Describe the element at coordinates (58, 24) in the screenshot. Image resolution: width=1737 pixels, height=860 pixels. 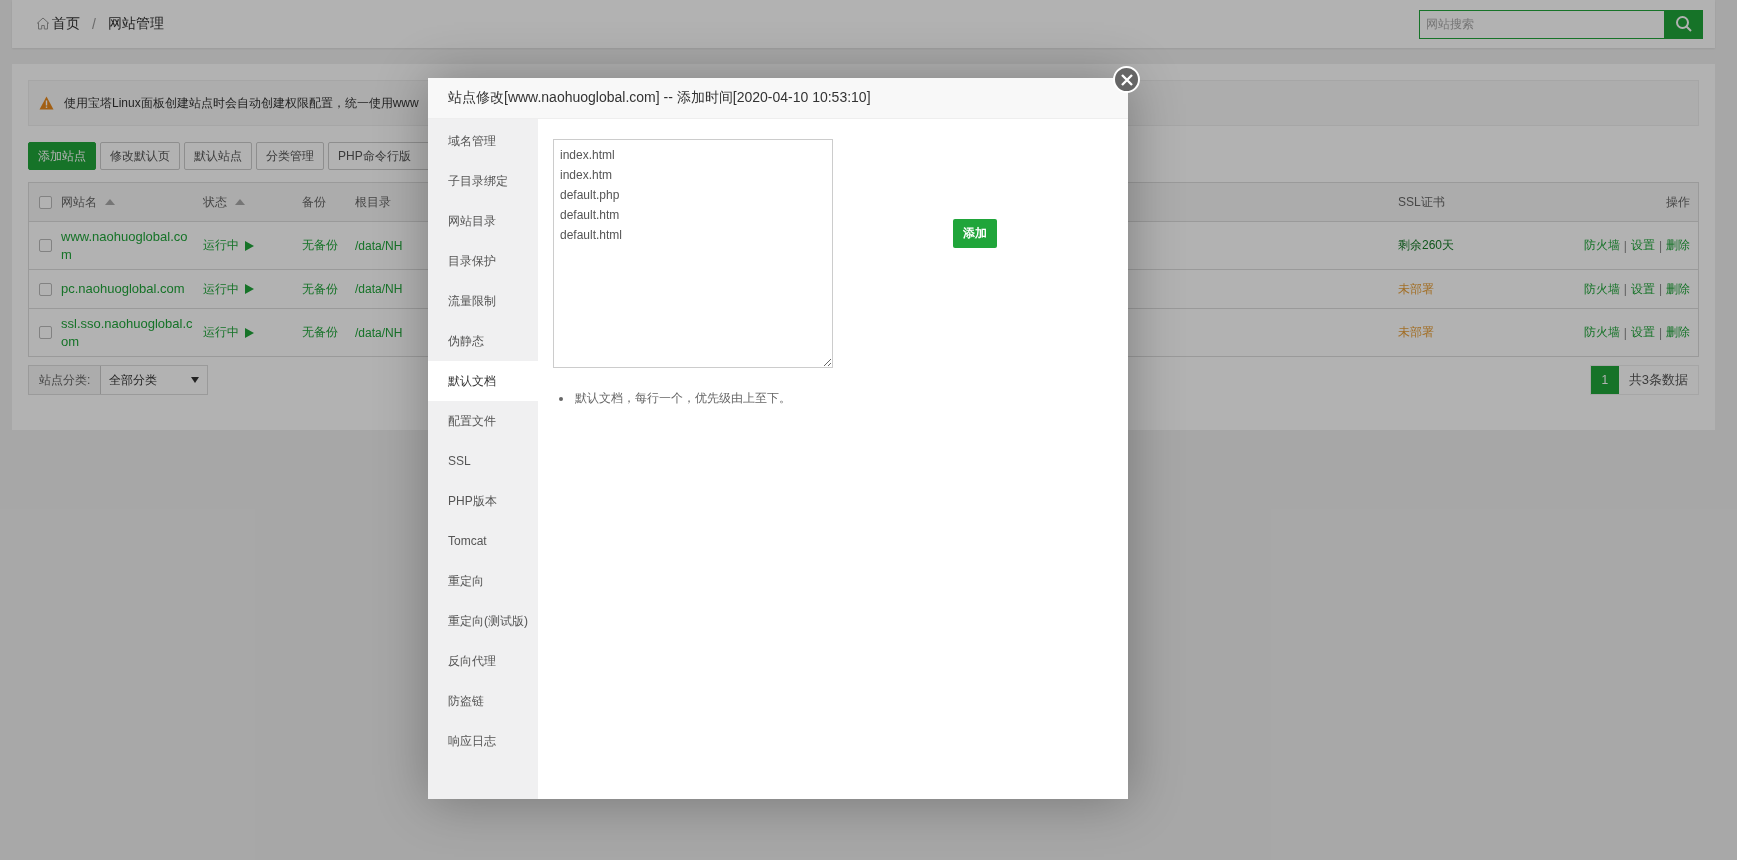
I see `breadcrumb-link: 首页` at that location.